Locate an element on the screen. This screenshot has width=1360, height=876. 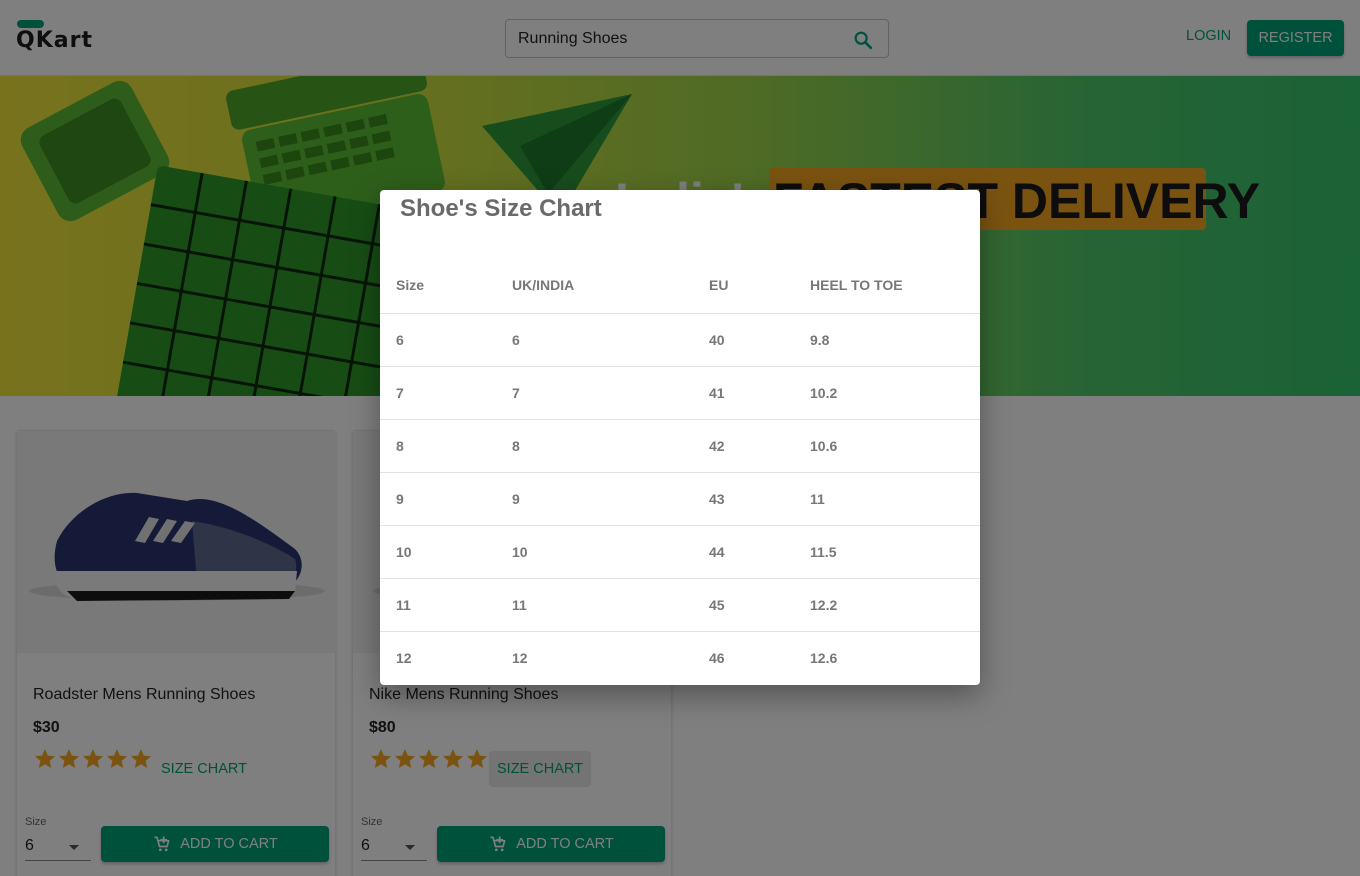
table-cell: 46 is located at coordinates (717, 657).